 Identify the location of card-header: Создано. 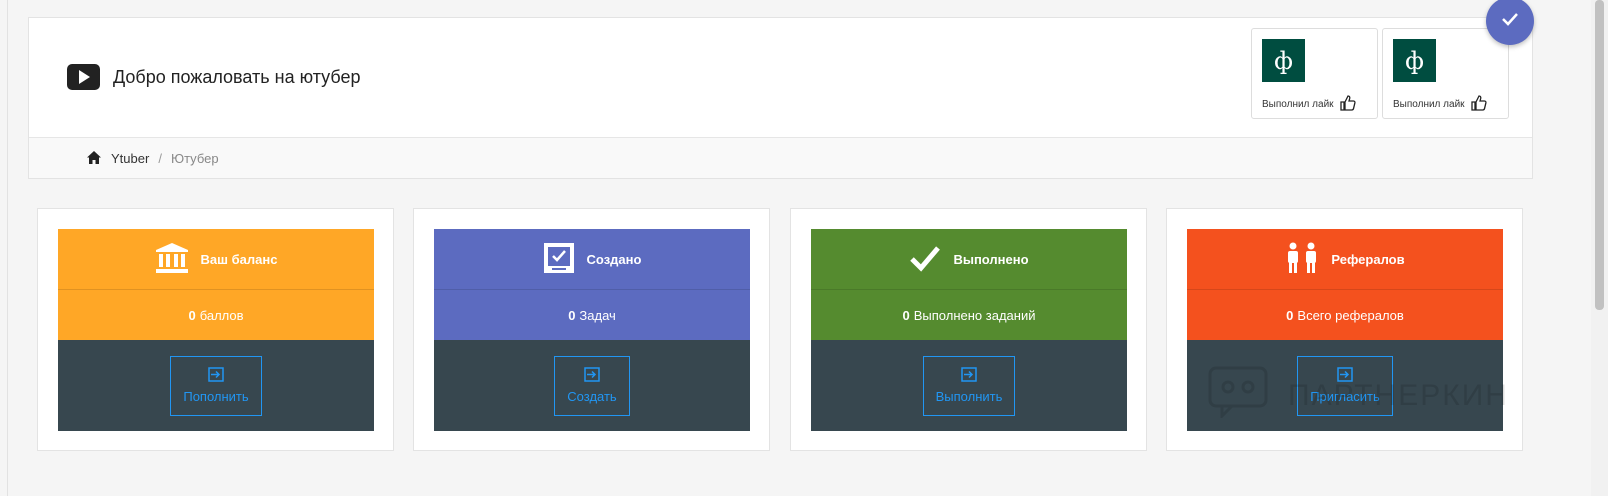
(592, 259).